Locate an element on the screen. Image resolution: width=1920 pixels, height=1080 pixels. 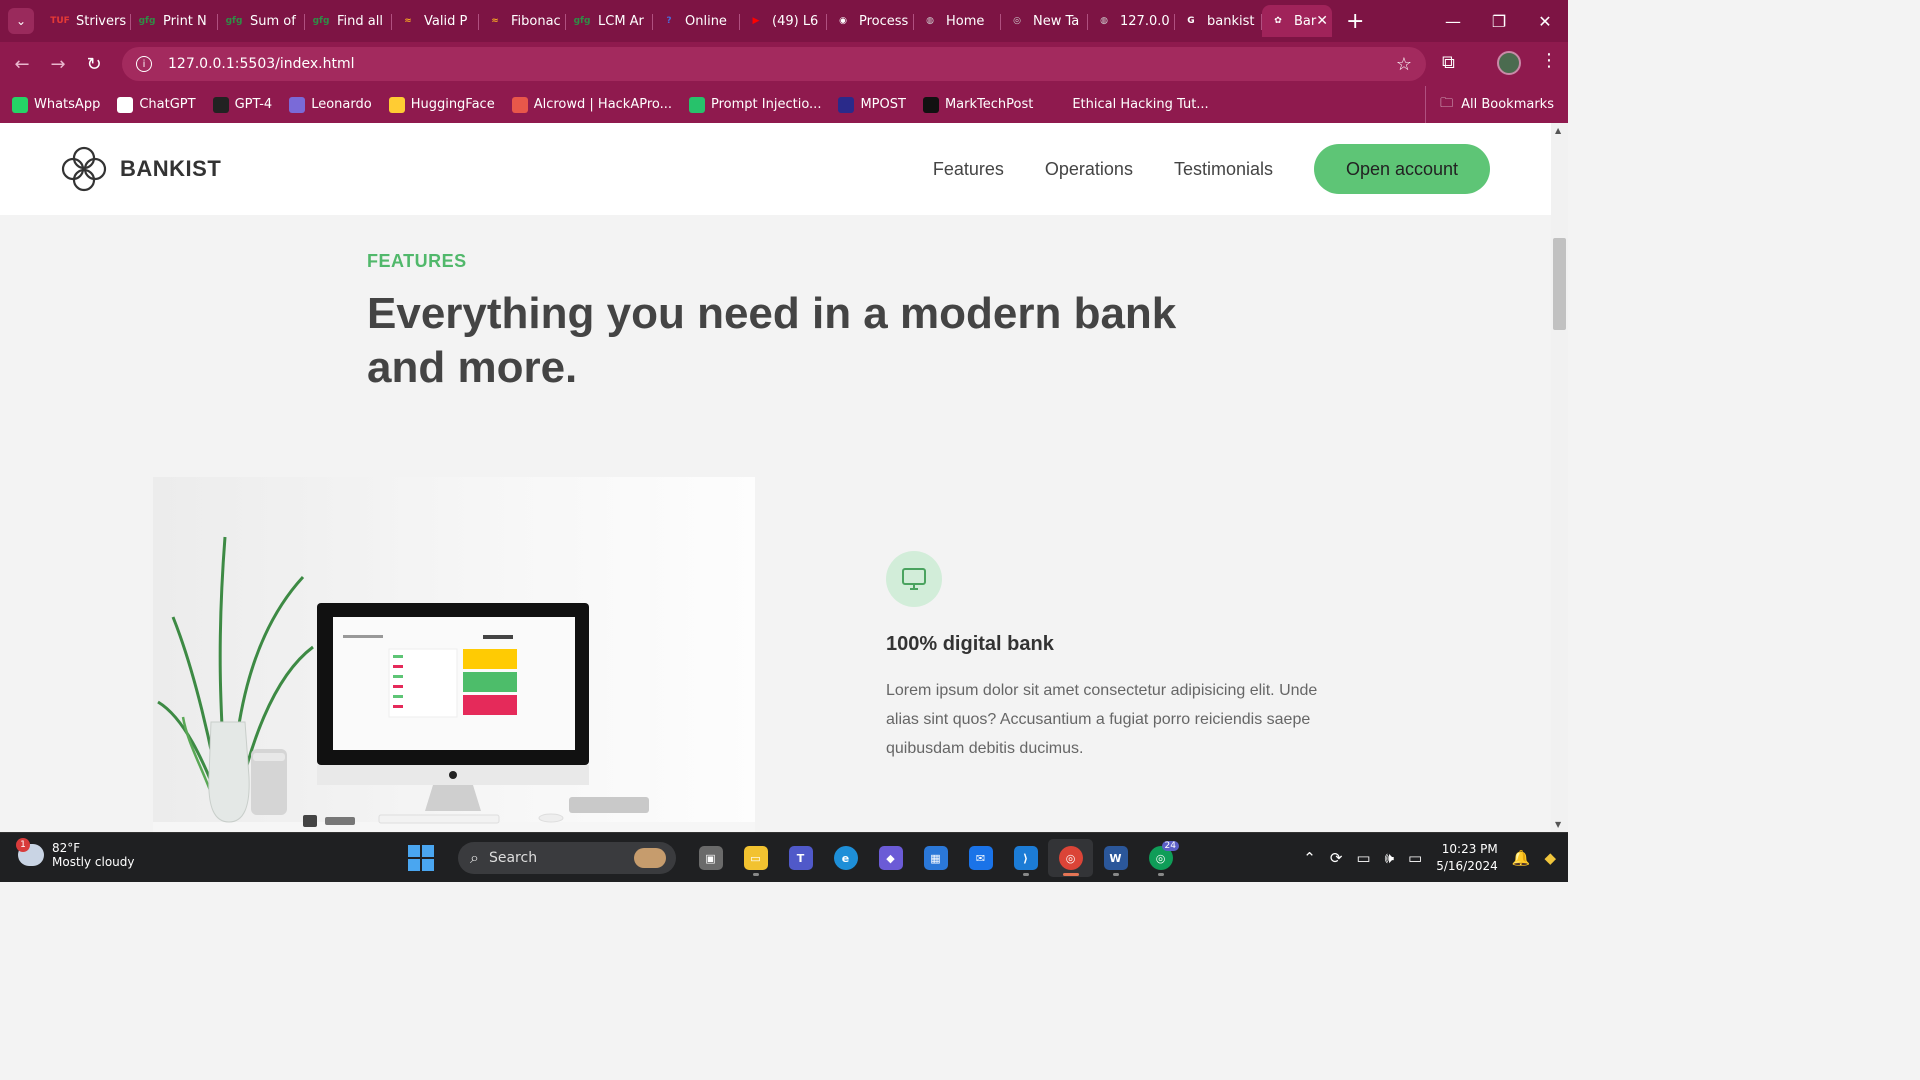
restore-icon: ❐ is located at coordinates (1499, 21).